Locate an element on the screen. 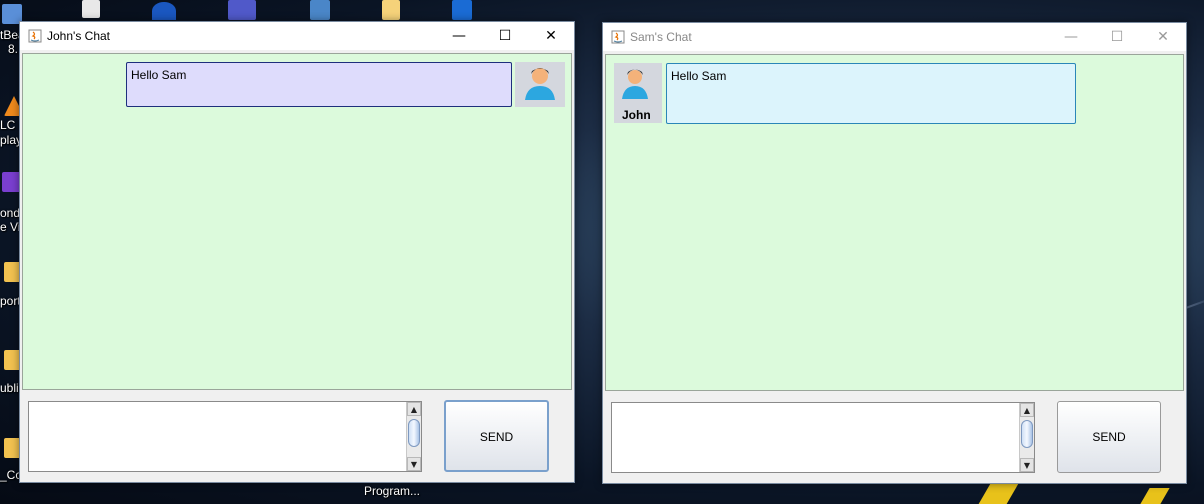 This screenshot has width=1204, height=504. outlook-icon is located at coordinates (462, 10).